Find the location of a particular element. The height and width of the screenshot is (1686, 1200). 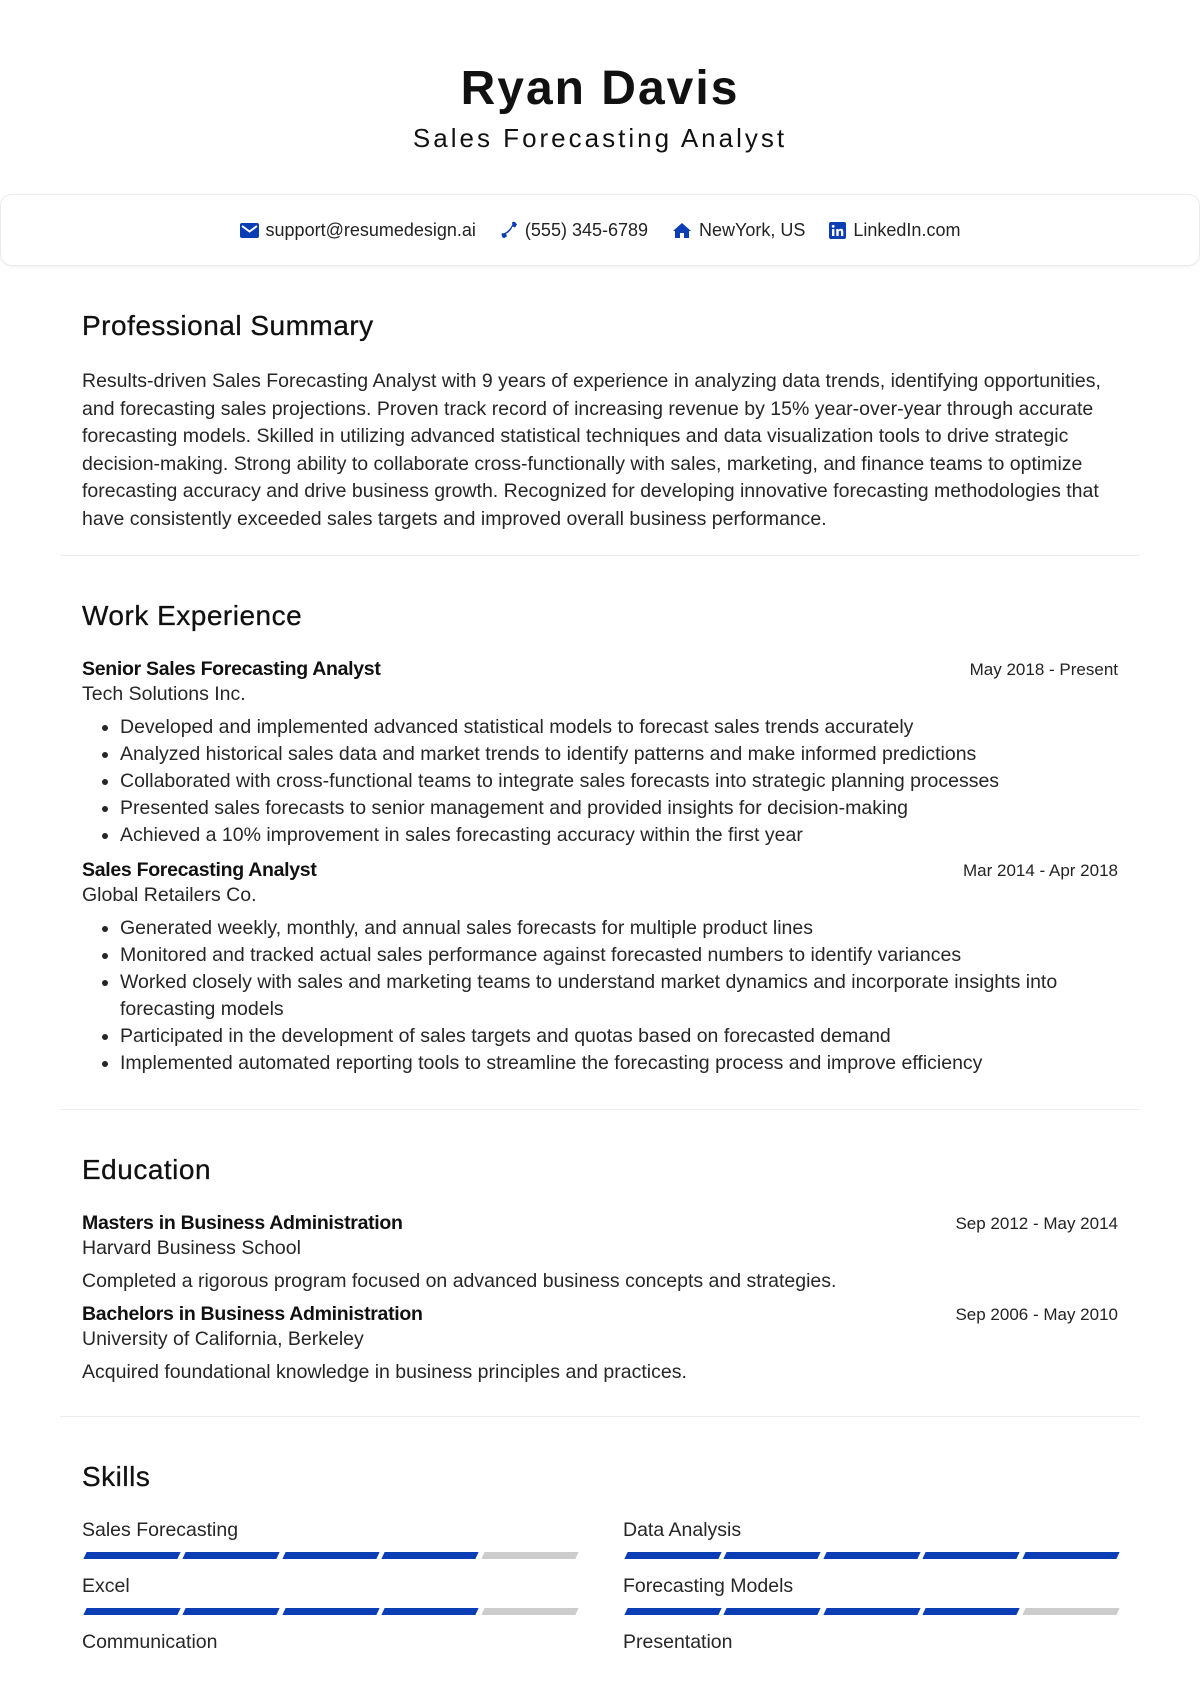

skill-name: Sales Forecasting is located at coordinates (160, 1530).